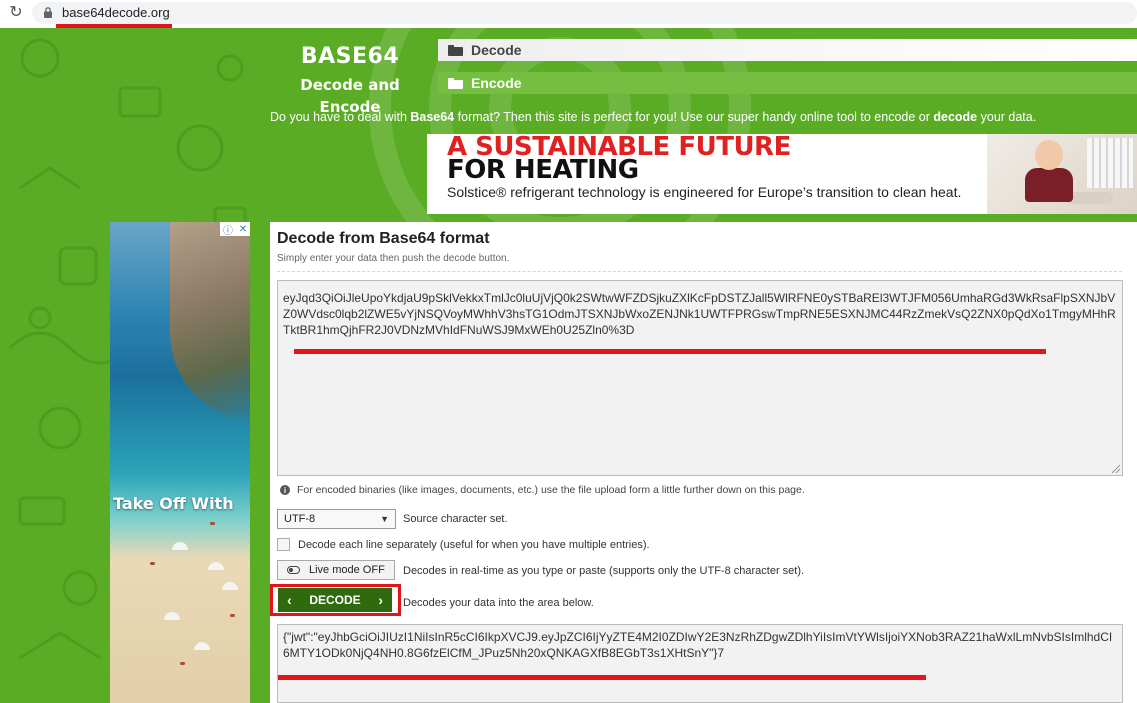 This screenshot has width=1137, height=703. I want to click on panel-title: Decode from Base64 format, so click(383, 238).